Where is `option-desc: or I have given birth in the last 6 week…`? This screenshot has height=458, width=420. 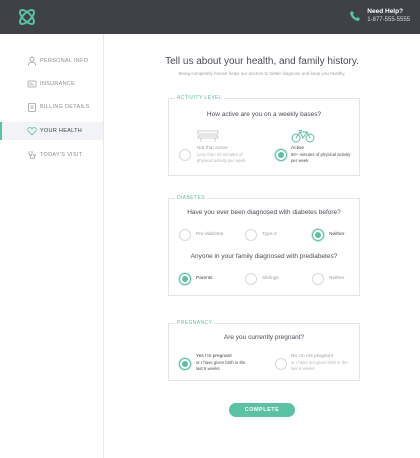 option-desc: or I have given birth in the last 6 week… is located at coordinates (221, 365).